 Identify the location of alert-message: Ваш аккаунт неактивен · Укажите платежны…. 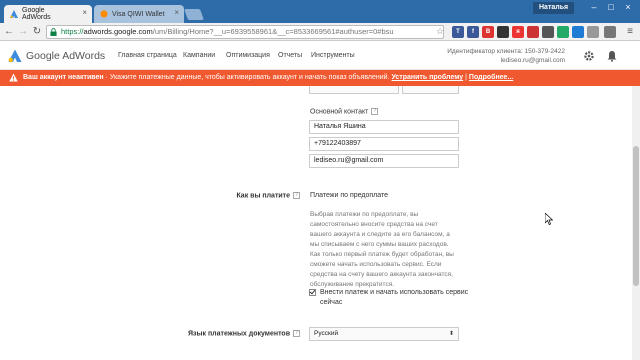
(268, 78).